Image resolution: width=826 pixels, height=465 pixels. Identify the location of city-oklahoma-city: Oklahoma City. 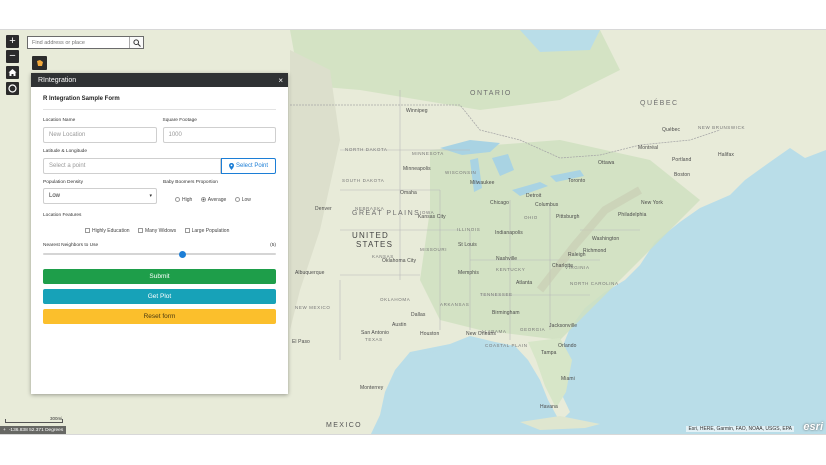
(399, 261).